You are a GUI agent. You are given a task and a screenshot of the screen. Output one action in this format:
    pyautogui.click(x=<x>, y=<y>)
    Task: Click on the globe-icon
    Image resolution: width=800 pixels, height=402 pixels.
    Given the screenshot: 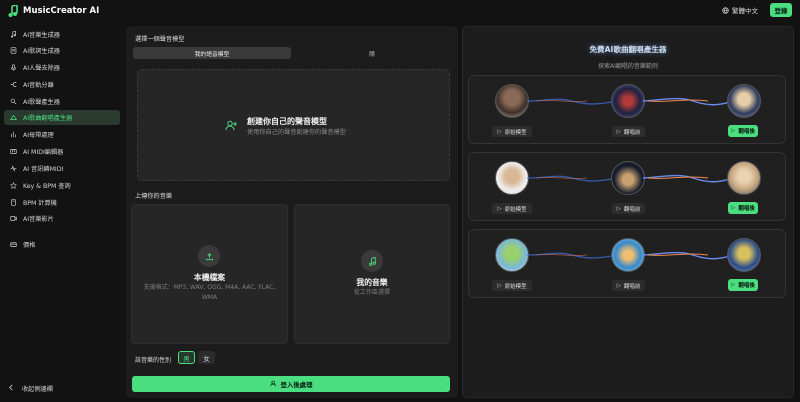 What is the action you would take?
    pyautogui.click(x=725, y=10)
    